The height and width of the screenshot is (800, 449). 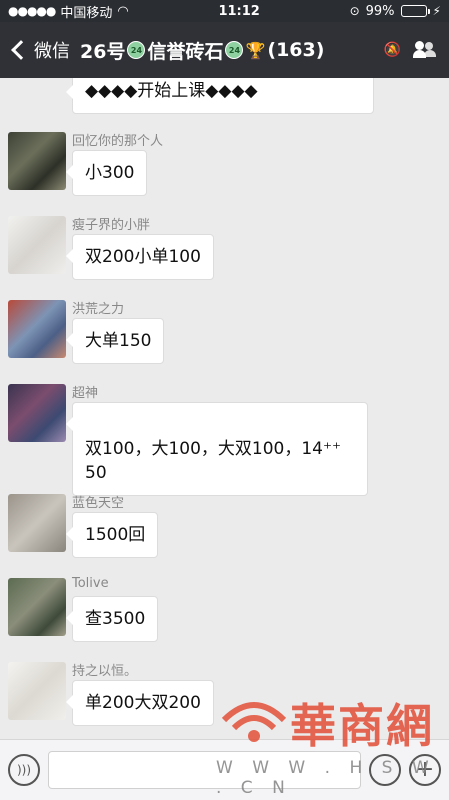 I want to click on message-bubble: ◆◆◆◆开始上课◆◆◆◆, so click(x=220, y=96).